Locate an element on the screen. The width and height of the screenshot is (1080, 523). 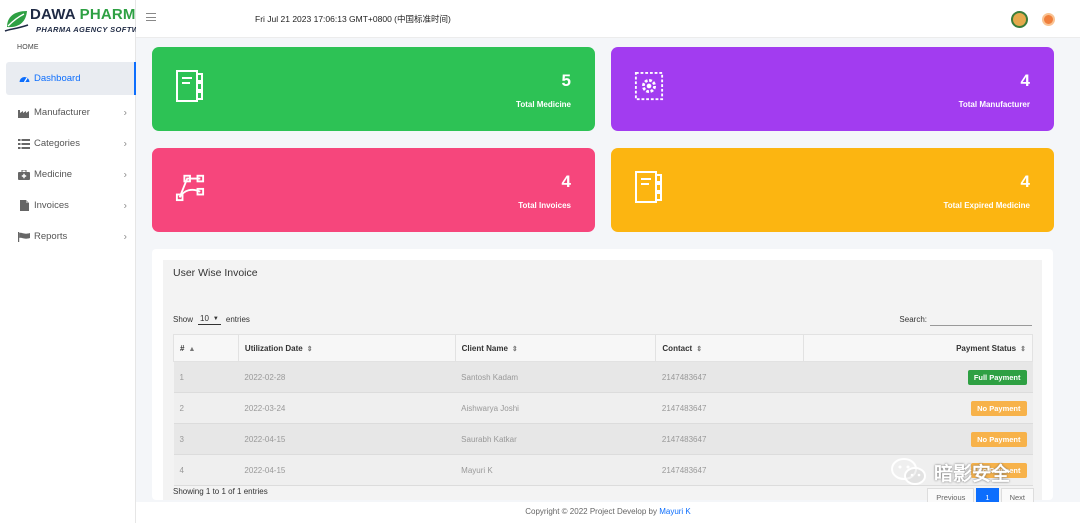
entries-select-value: 10 is located at coordinates (204, 318).